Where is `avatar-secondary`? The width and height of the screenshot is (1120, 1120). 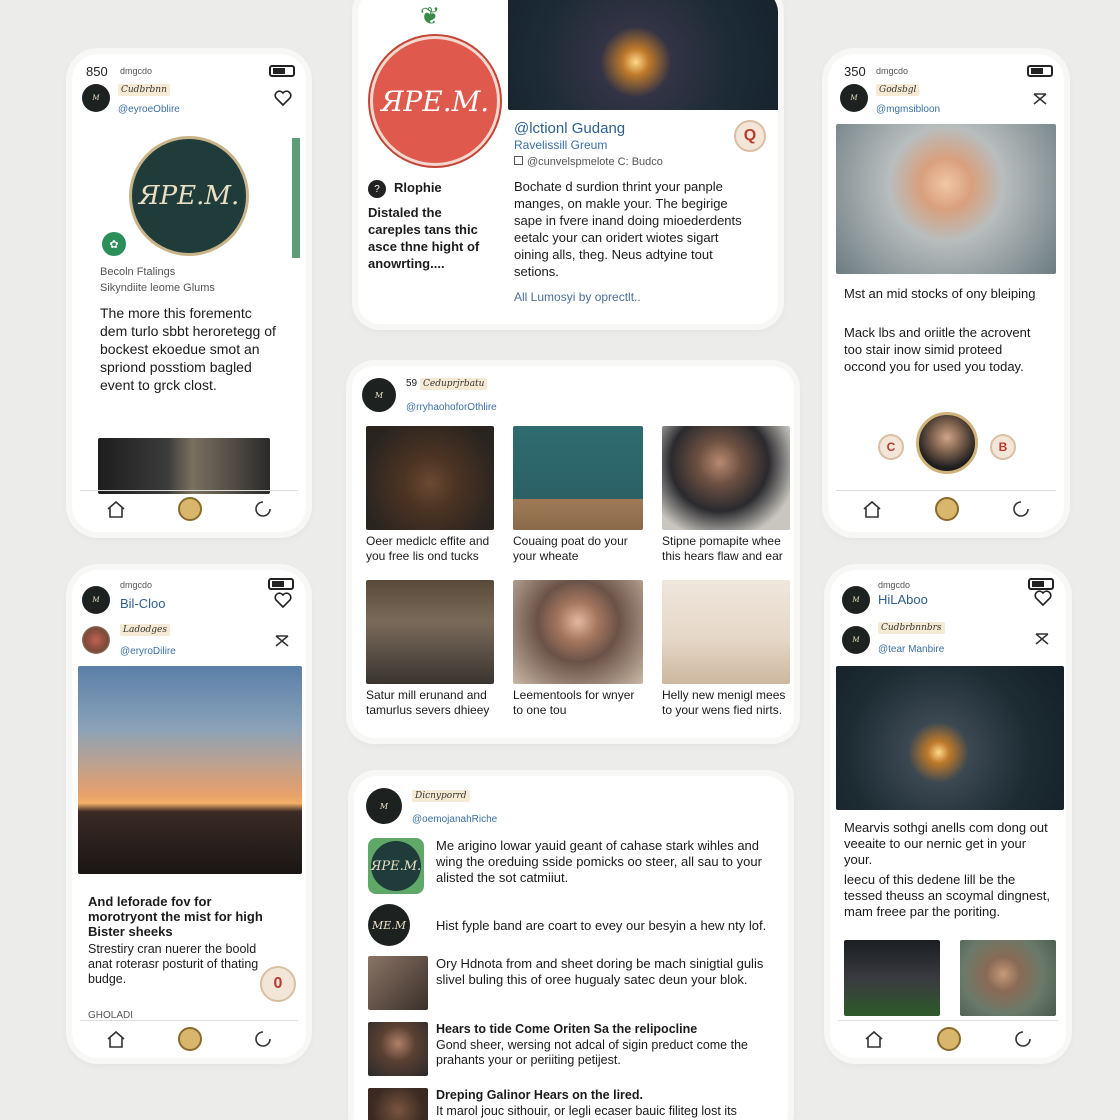
avatar-secondary is located at coordinates (96, 640).